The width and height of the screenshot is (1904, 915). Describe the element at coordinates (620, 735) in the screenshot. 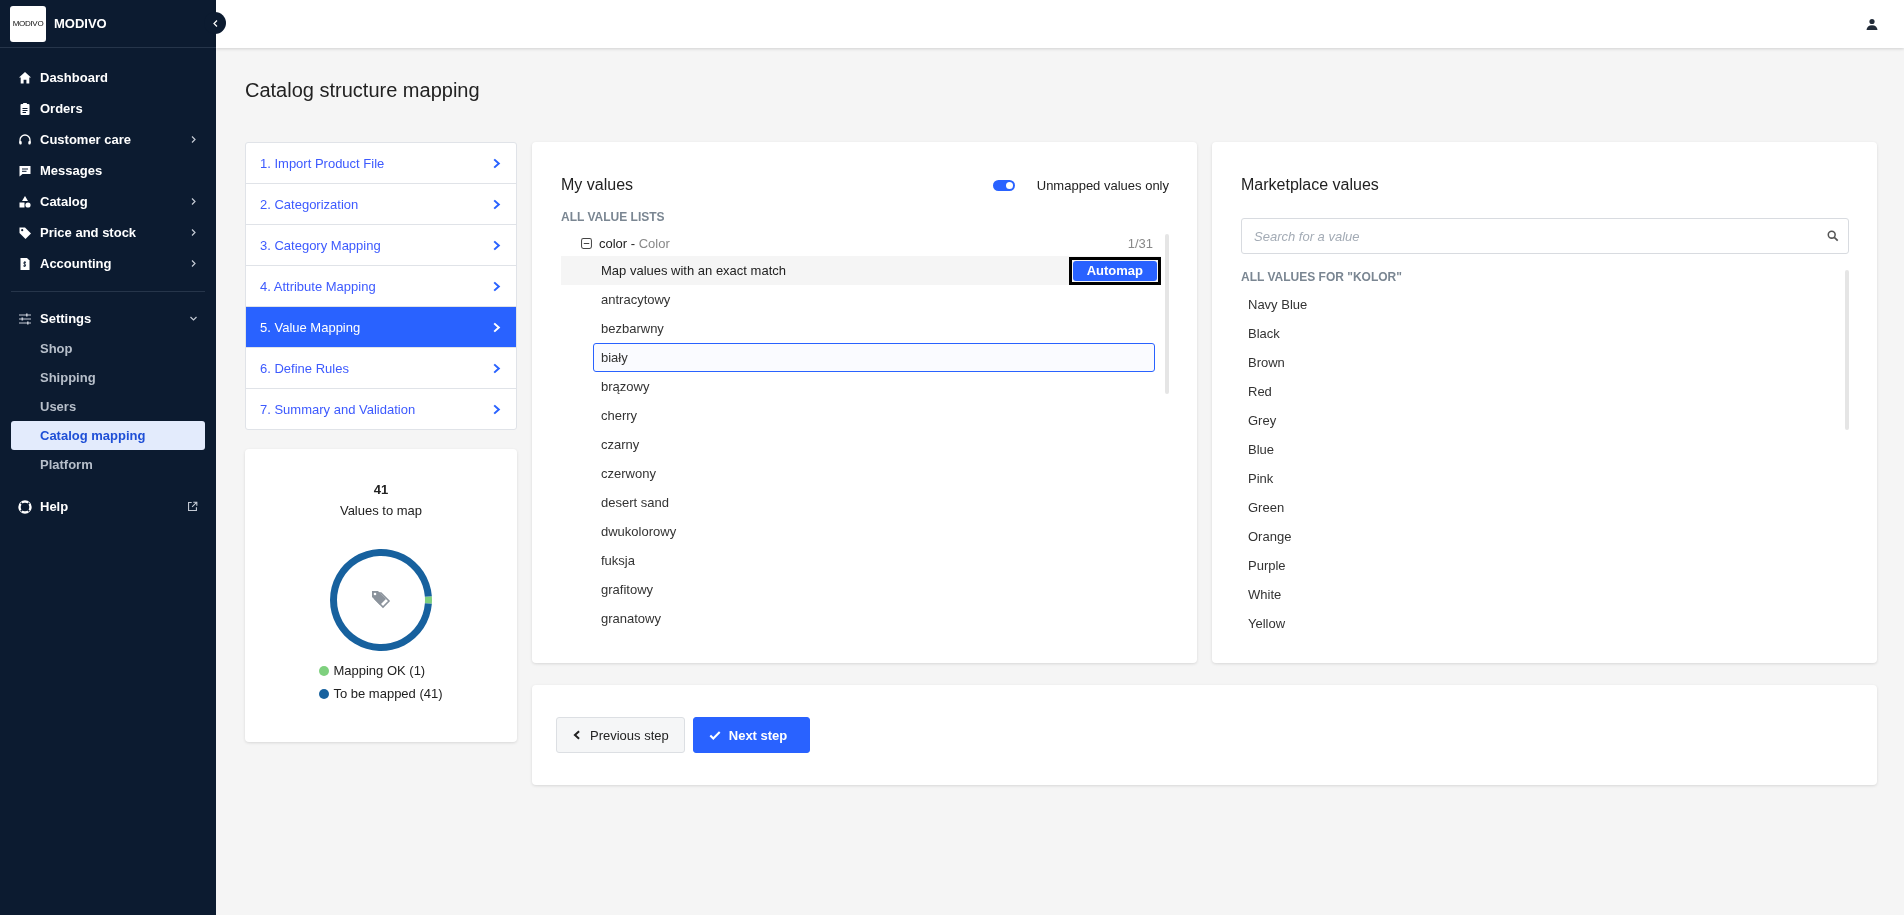

I see `previous-step-button: Previous step` at that location.